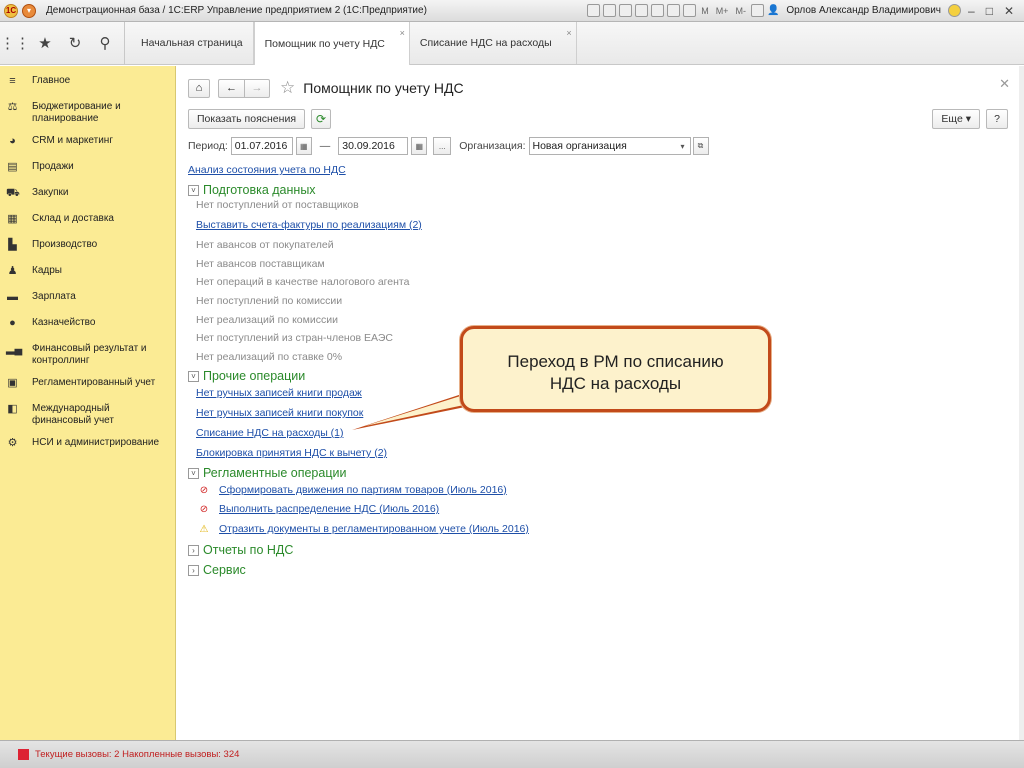 This screenshot has height=768, width=1024. What do you see at coordinates (267, 170) in the screenshot?
I see `vat-analysis-link: Анализ состояния учета по НДС` at bounding box center [267, 170].